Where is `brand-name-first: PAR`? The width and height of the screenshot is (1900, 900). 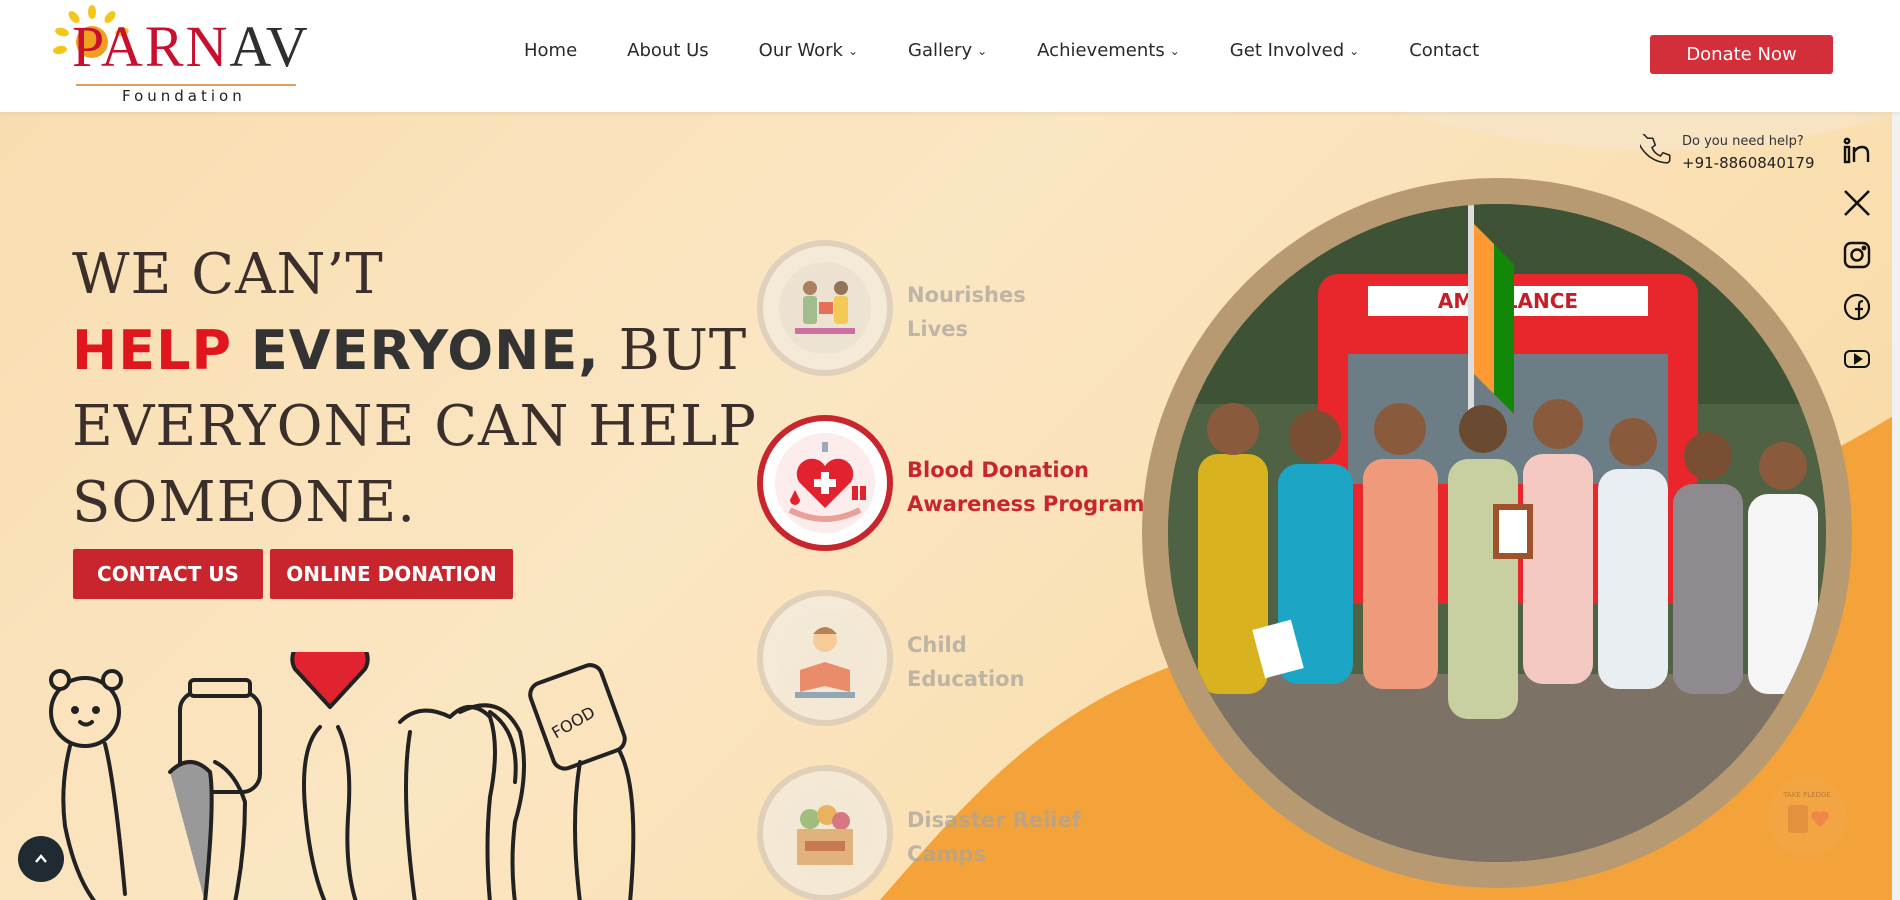
brand-name-first: PAR is located at coordinates (129, 46).